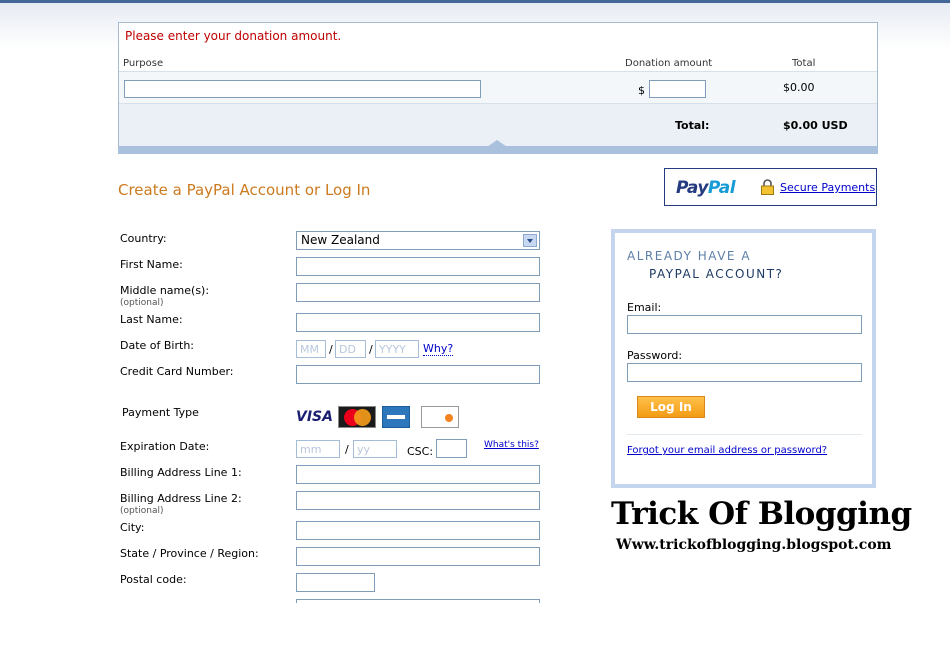 The image size is (950, 650). Describe the element at coordinates (744, 372) in the screenshot. I see `password-field` at that location.